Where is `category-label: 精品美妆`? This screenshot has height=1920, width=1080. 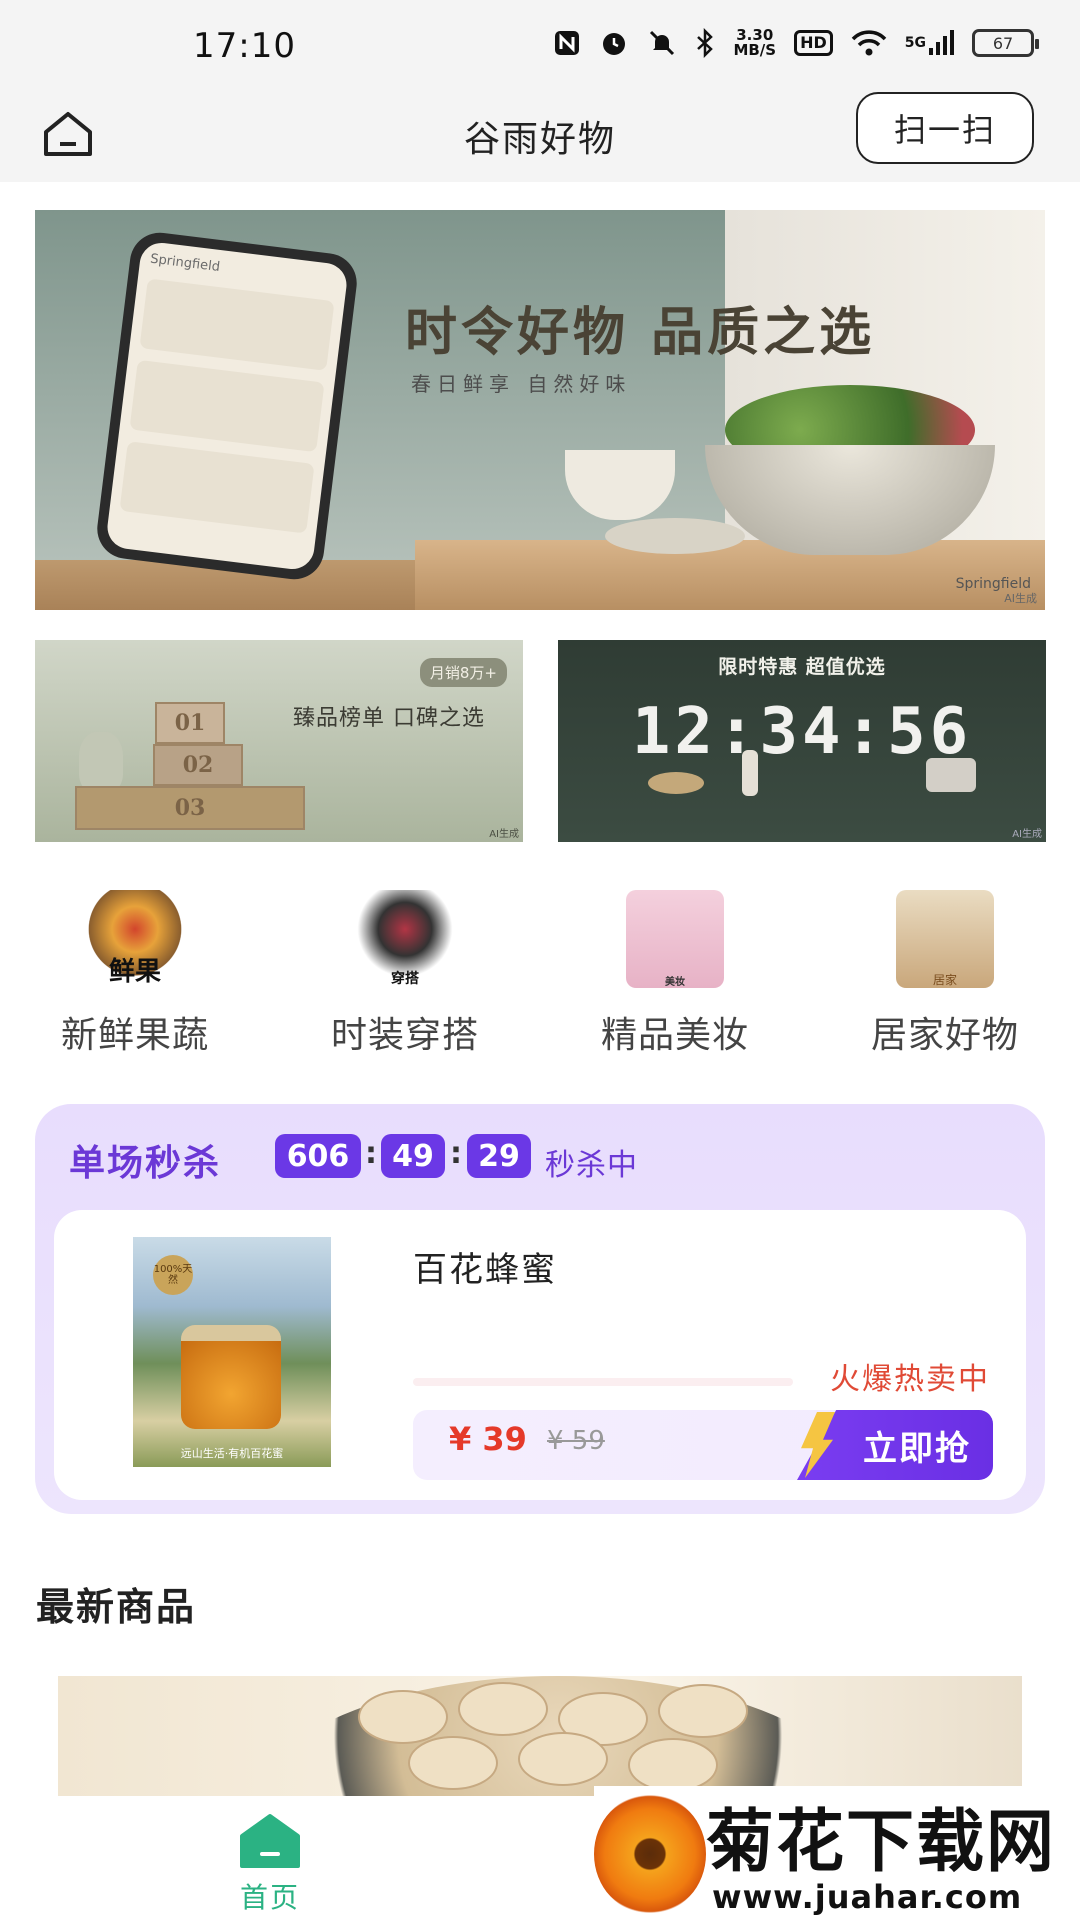
category-label: 精品美妆 is located at coordinates (674, 1035).